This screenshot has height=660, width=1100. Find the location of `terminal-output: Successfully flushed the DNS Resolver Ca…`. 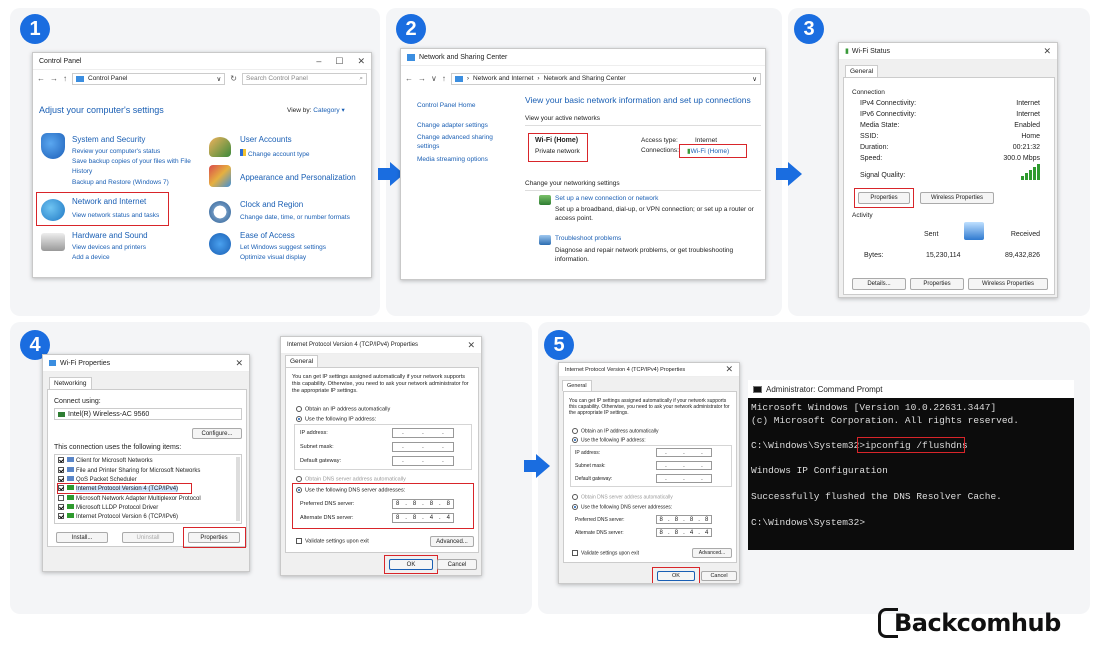

terminal-output: Successfully flushed the DNS Resolver Ca… is located at coordinates (876, 496).